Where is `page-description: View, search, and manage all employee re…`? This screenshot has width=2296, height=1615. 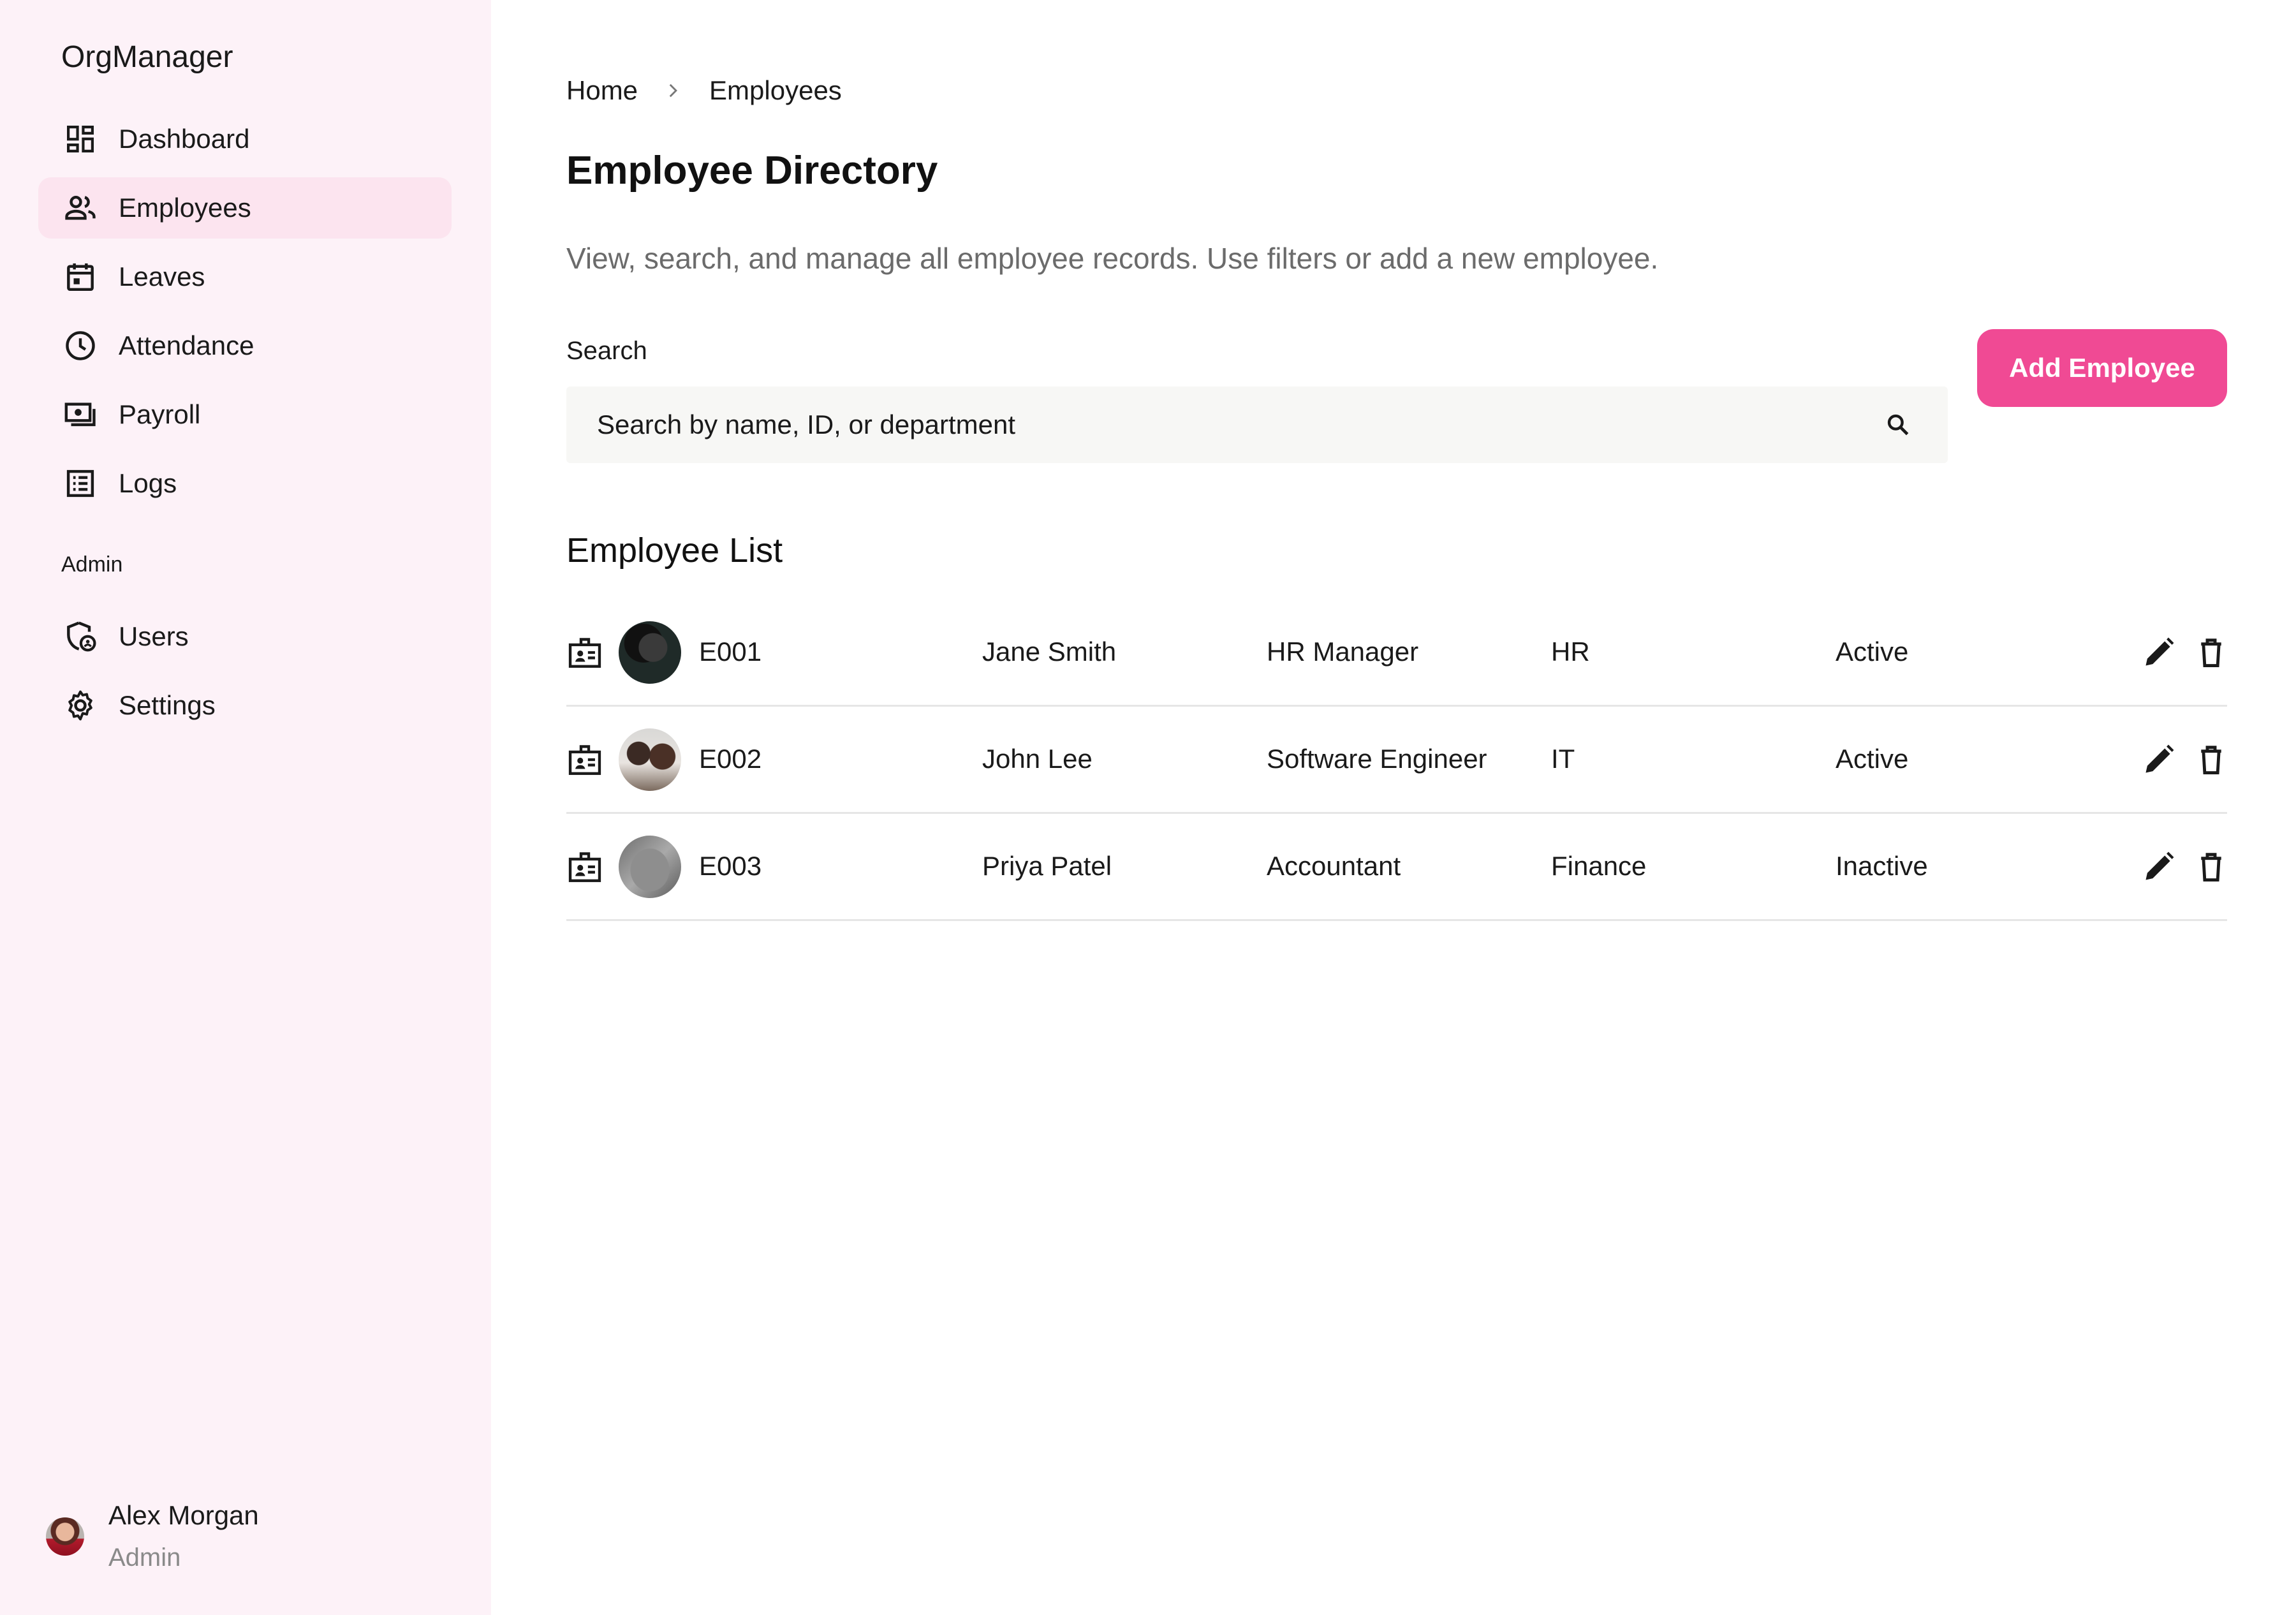 page-description: View, search, and manage all employee re… is located at coordinates (1112, 258).